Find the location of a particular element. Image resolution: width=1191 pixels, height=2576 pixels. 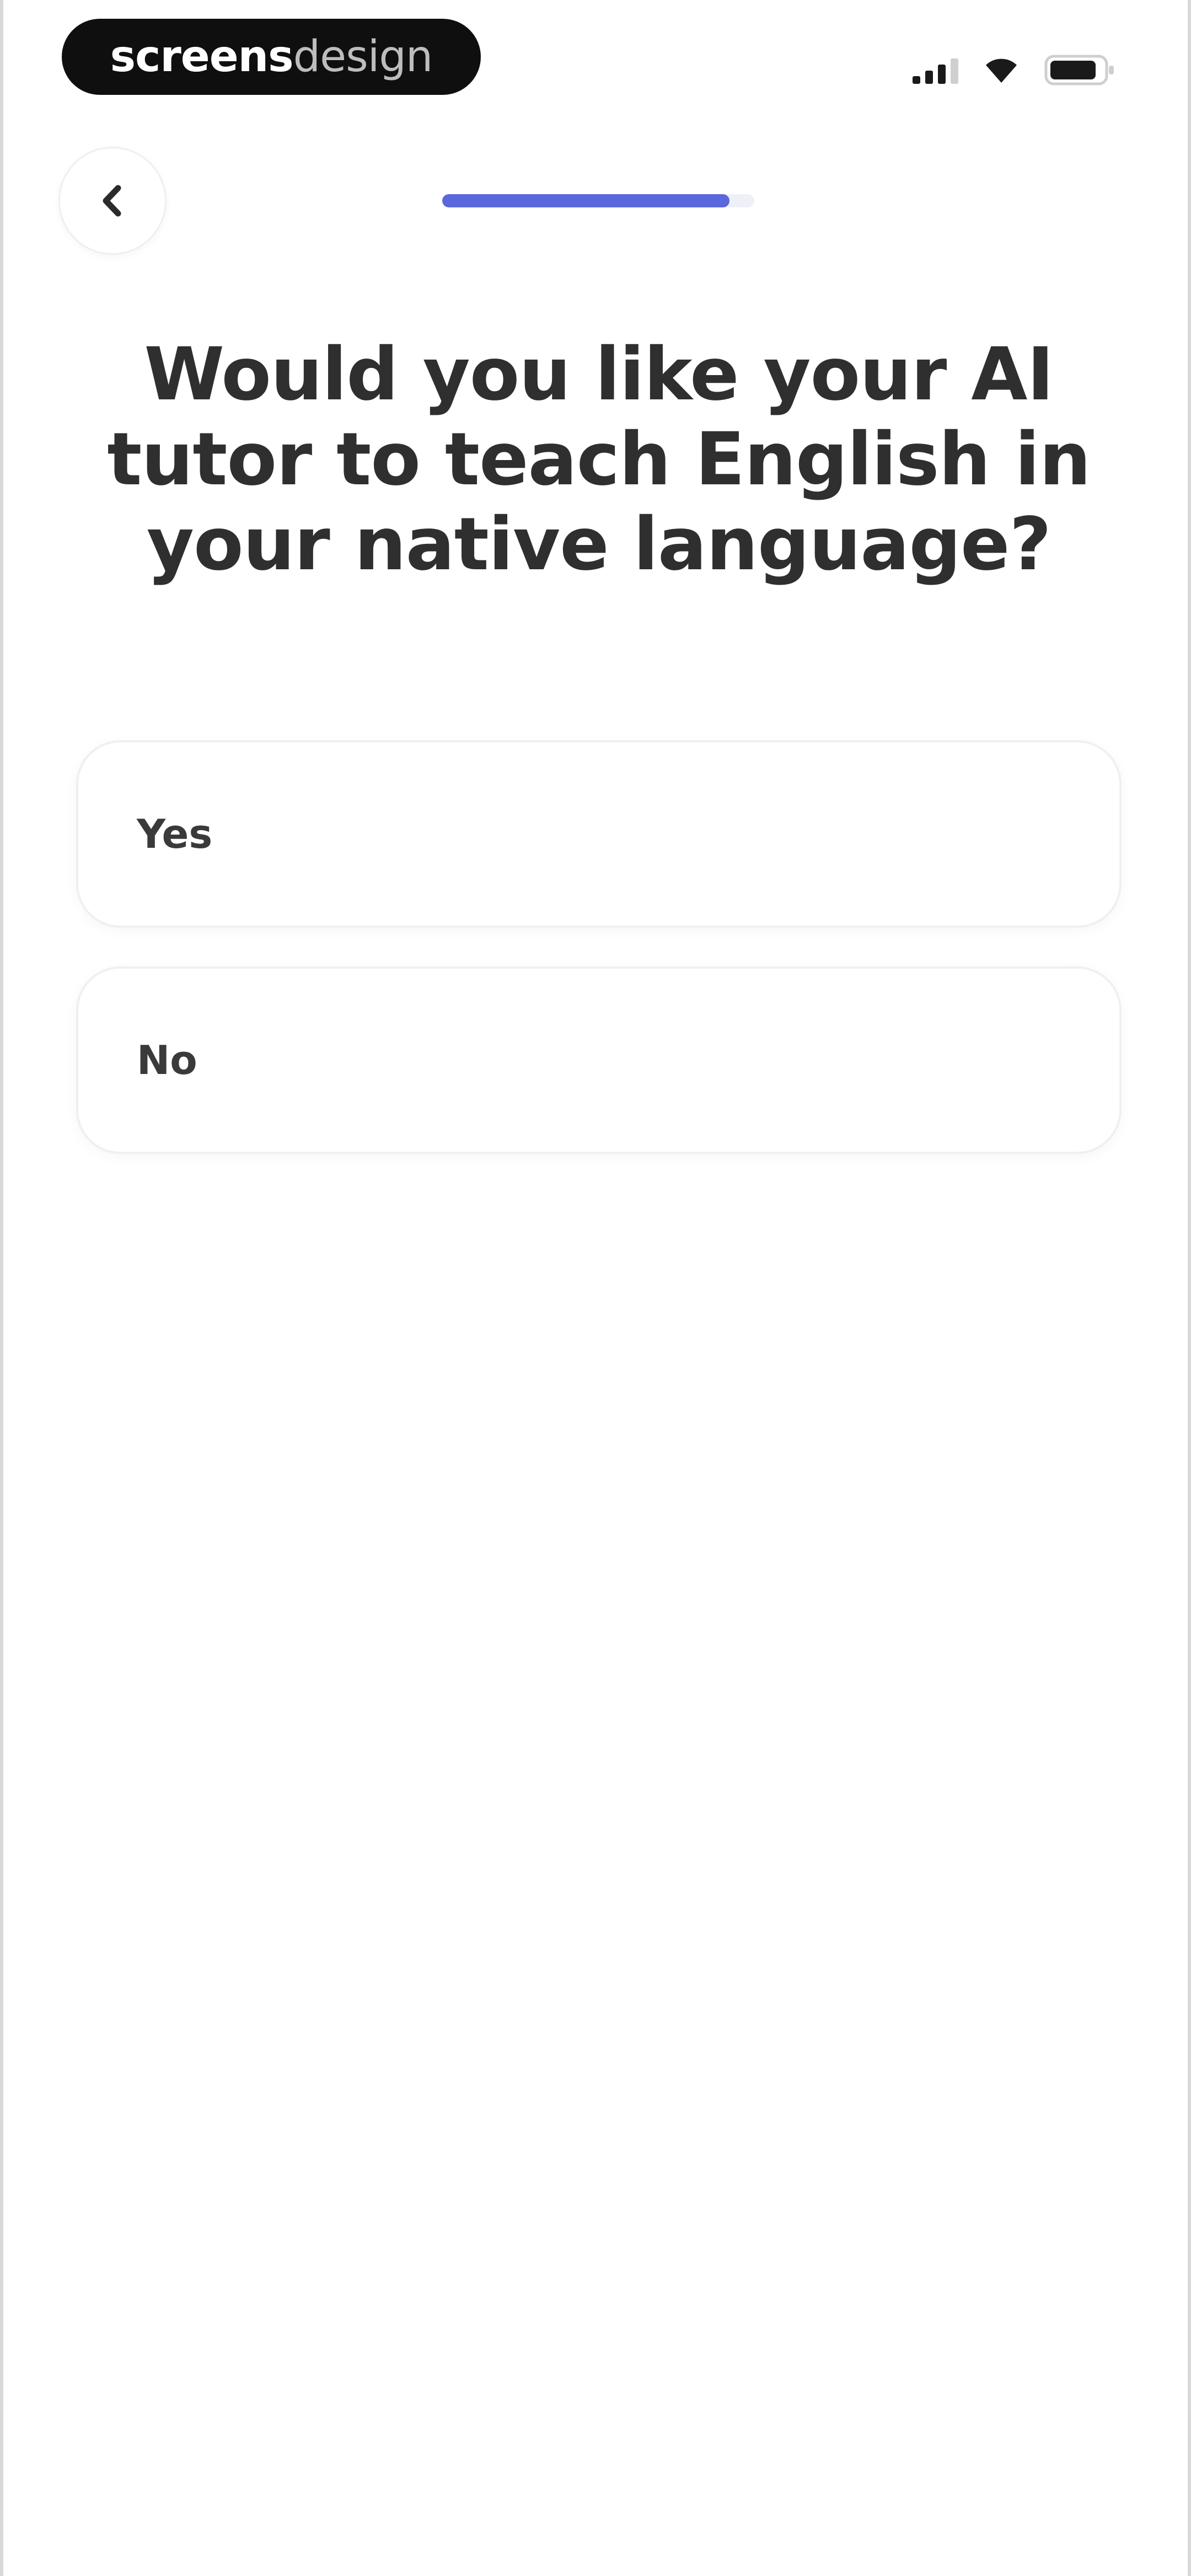

cellular-signal-icon is located at coordinates (935, 70).